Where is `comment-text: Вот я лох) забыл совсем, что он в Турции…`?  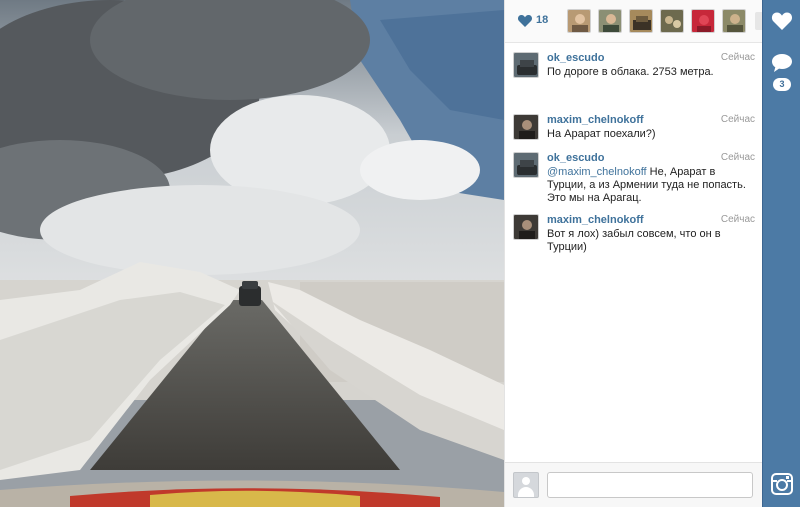 comment-text: Вот я лох) забыл совсем, что он в Турции… is located at coordinates (634, 240).